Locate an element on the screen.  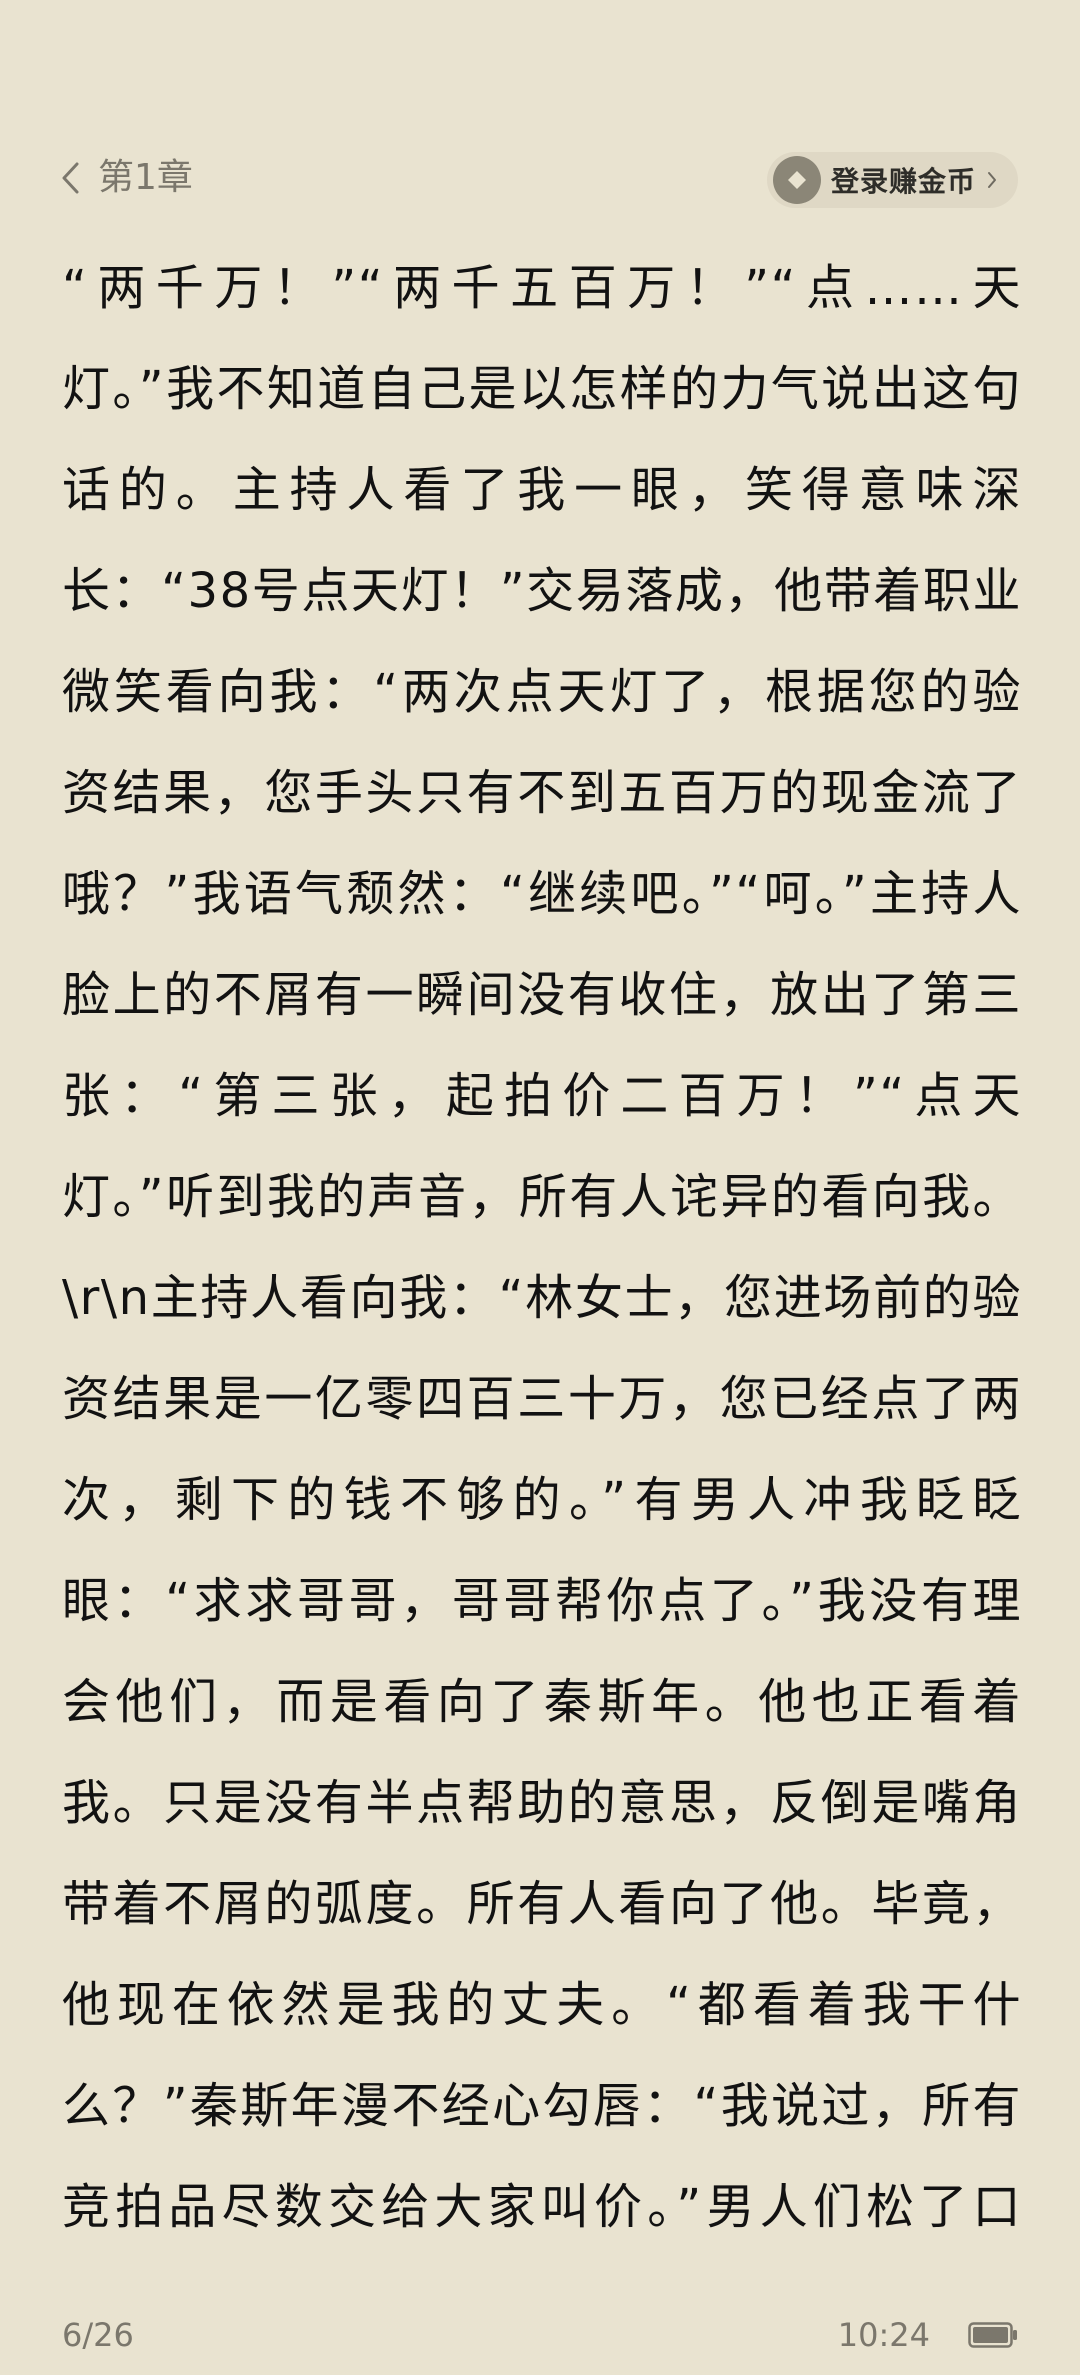
reader-top-bar: 第1章 登录赚金币 is located at coordinates (540, 180).